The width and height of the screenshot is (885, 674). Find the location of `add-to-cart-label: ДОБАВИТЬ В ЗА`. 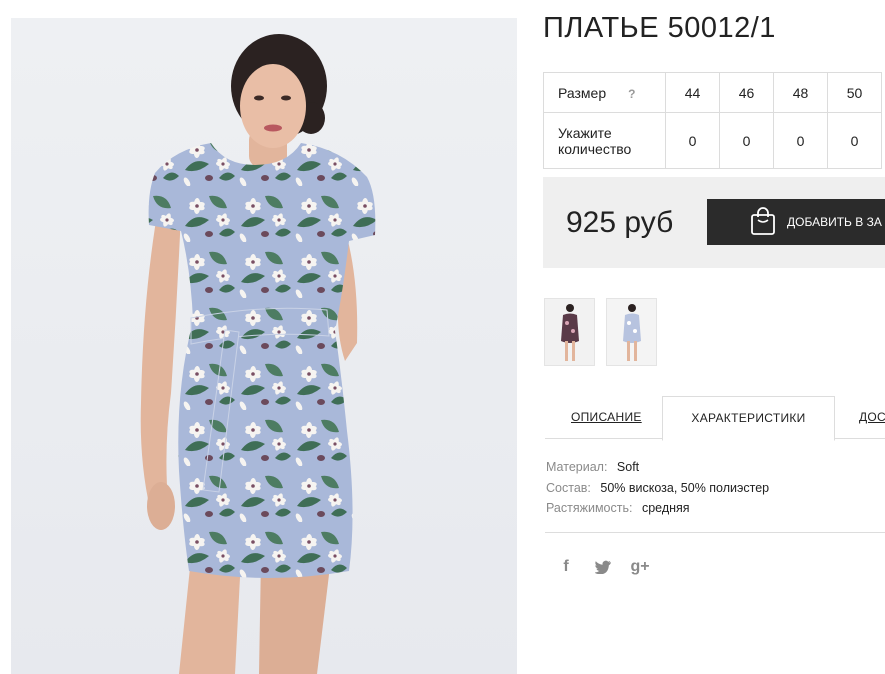

add-to-cart-label: ДОБАВИТЬ В ЗА is located at coordinates (834, 222).